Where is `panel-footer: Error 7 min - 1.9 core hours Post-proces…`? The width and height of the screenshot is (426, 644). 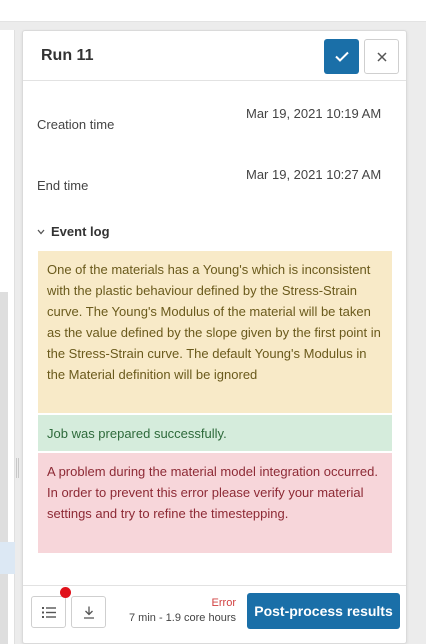 panel-footer: Error 7 min - 1.9 core hours Post-proces… is located at coordinates (214, 614).